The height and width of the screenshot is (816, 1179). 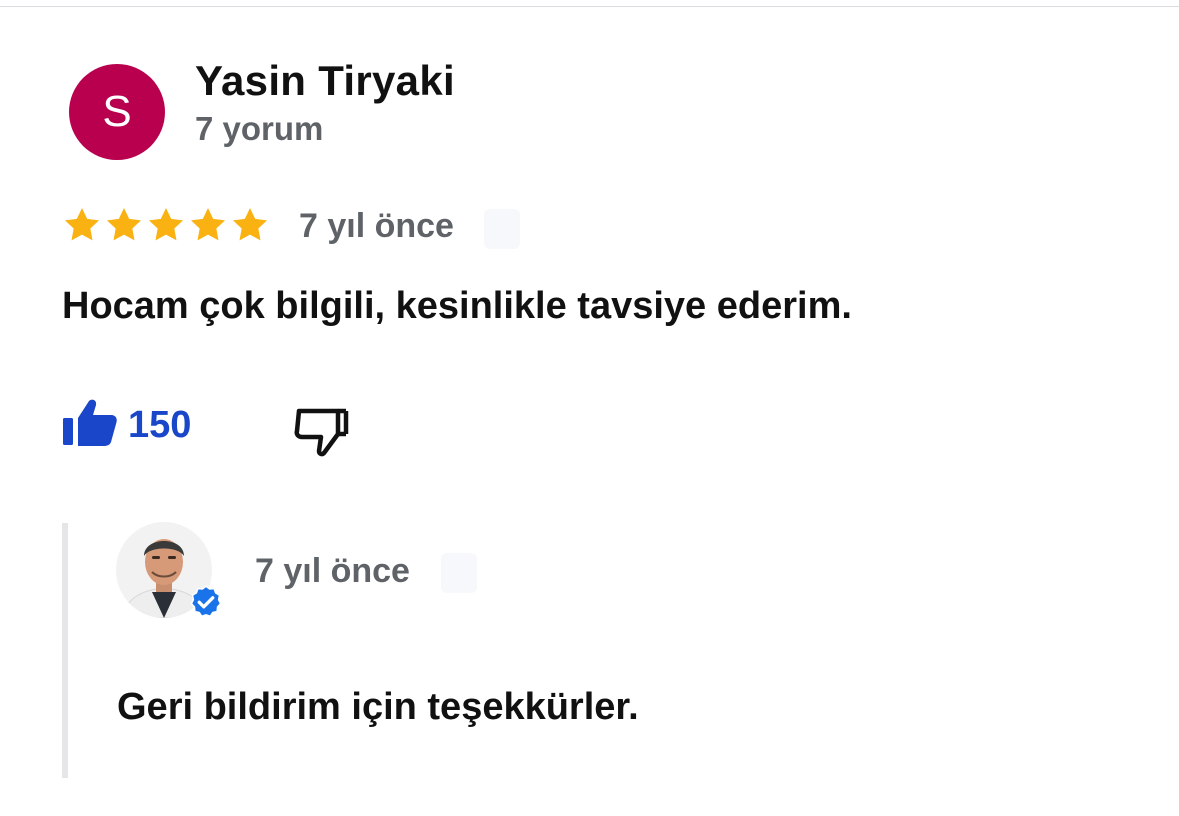 I want to click on author-avatar: S, so click(x=117, y=112).